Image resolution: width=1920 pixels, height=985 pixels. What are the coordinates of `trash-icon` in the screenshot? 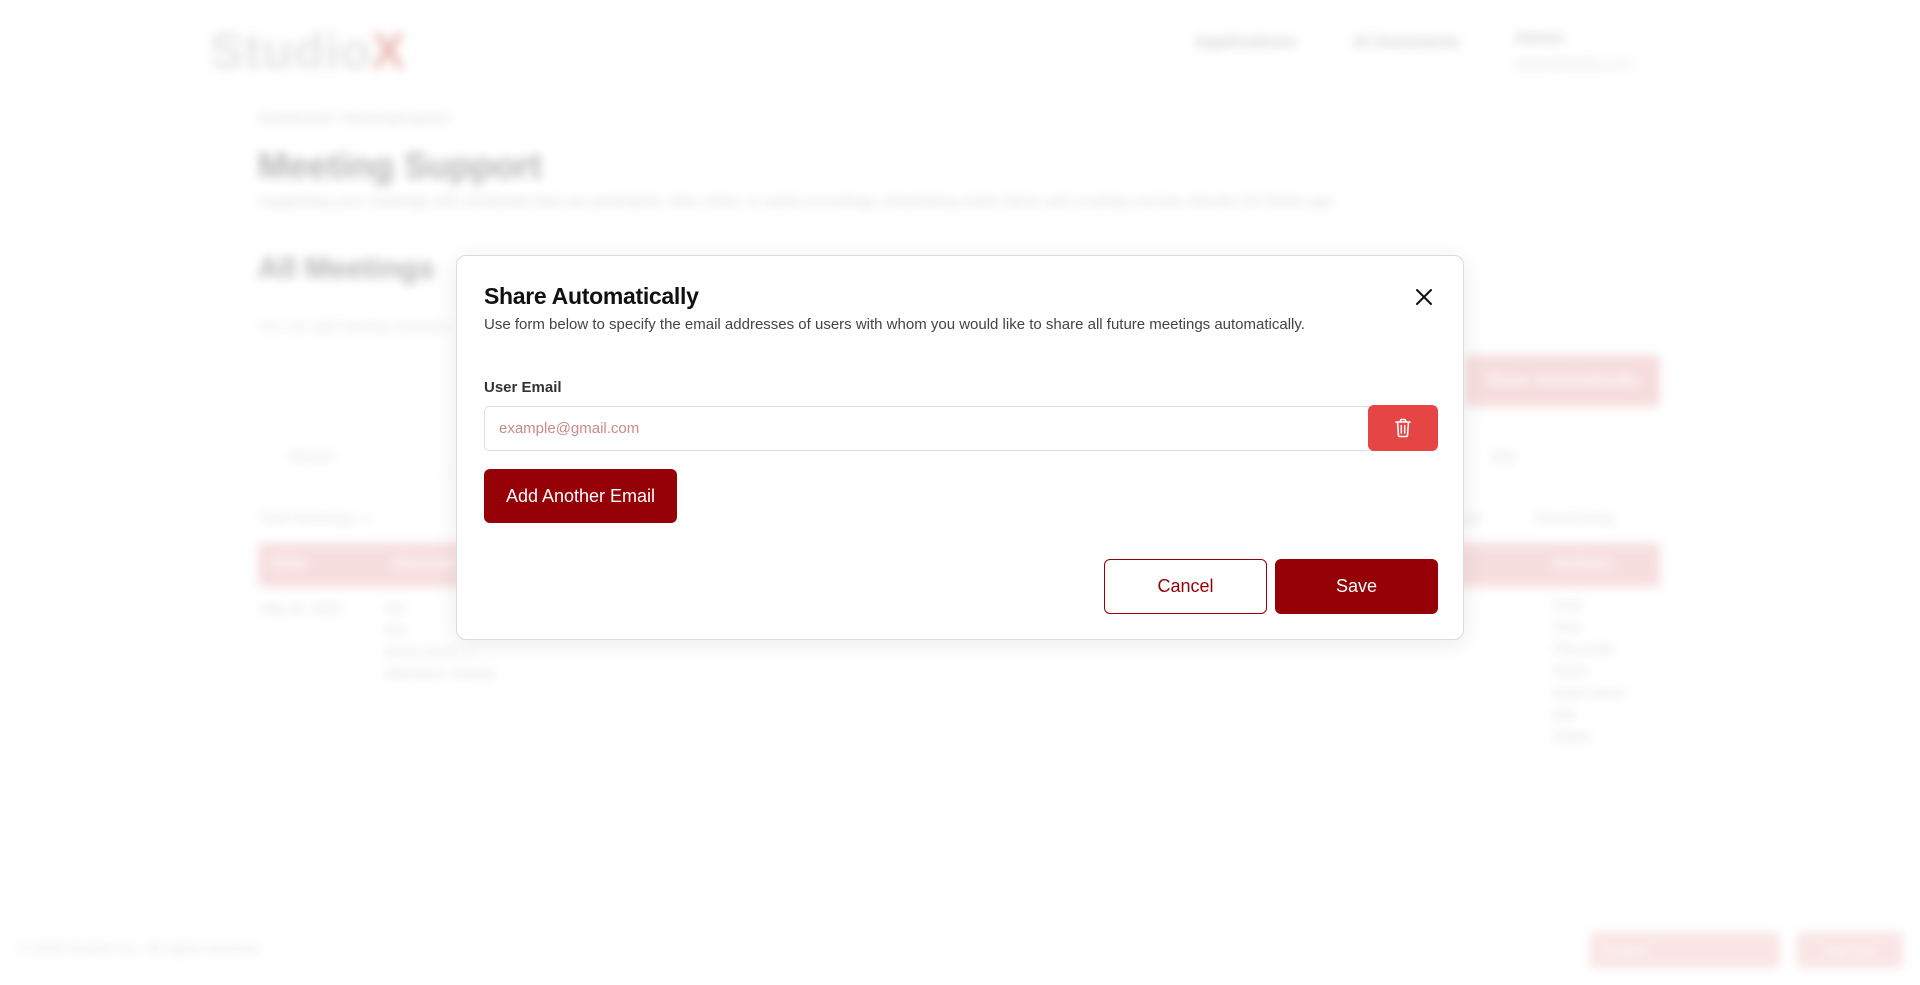 It's located at (1403, 428).